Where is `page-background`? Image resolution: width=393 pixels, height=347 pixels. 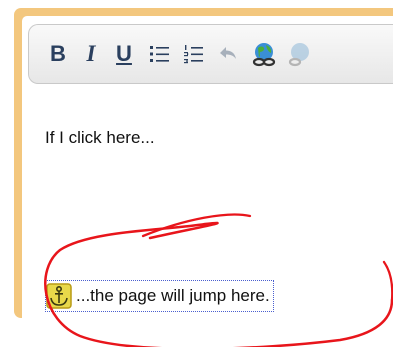 page-background is located at coordinates (196, 332).